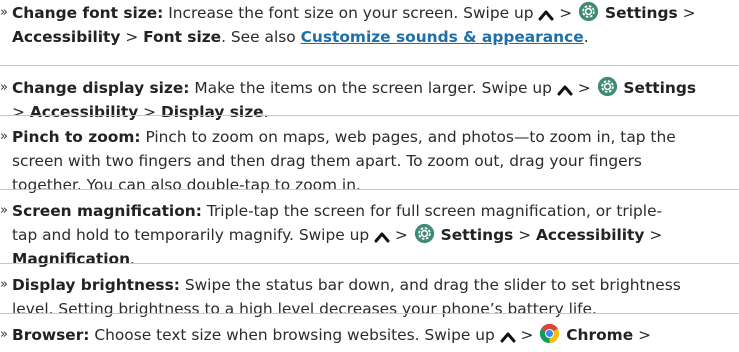 This screenshot has width=739, height=352. What do you see at coordinates (71, 259) in the screenshot?
I see `path-magnification: Magnification` at bounding box center [71, 259].